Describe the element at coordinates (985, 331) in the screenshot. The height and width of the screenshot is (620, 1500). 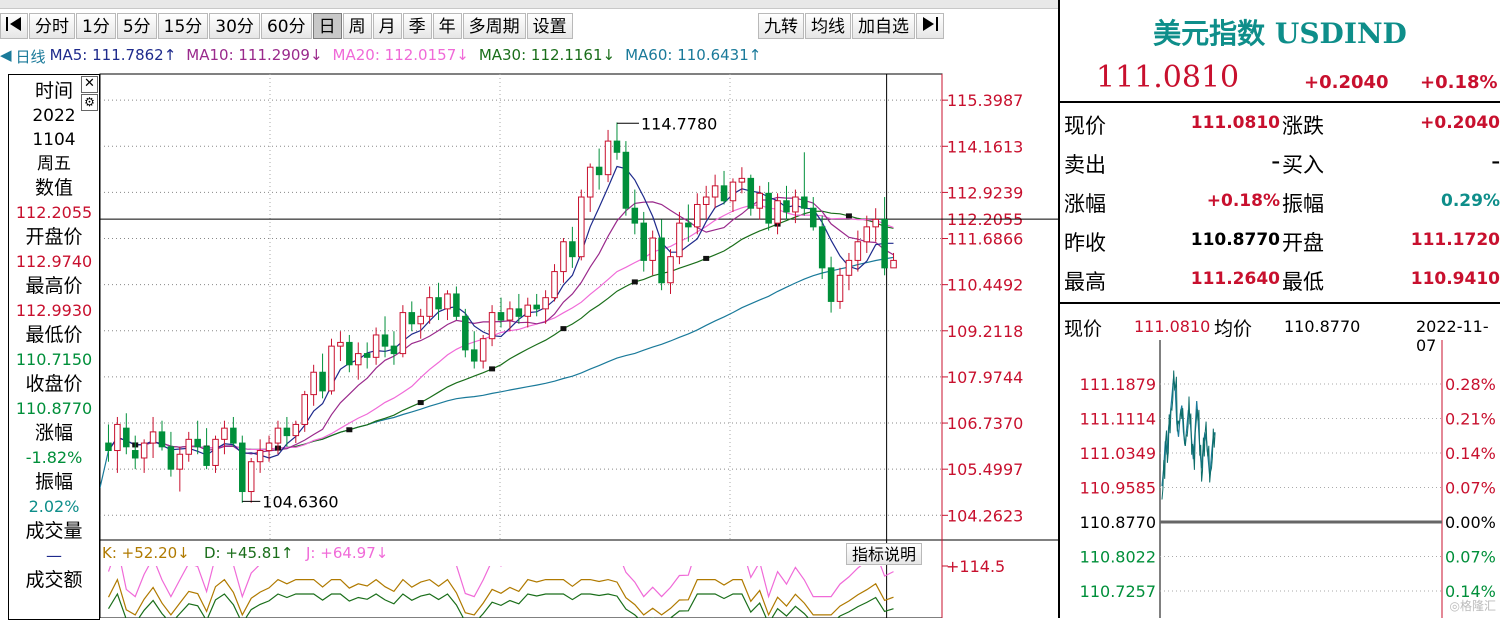
I see `price-axis-label: 109.2118` at that location.